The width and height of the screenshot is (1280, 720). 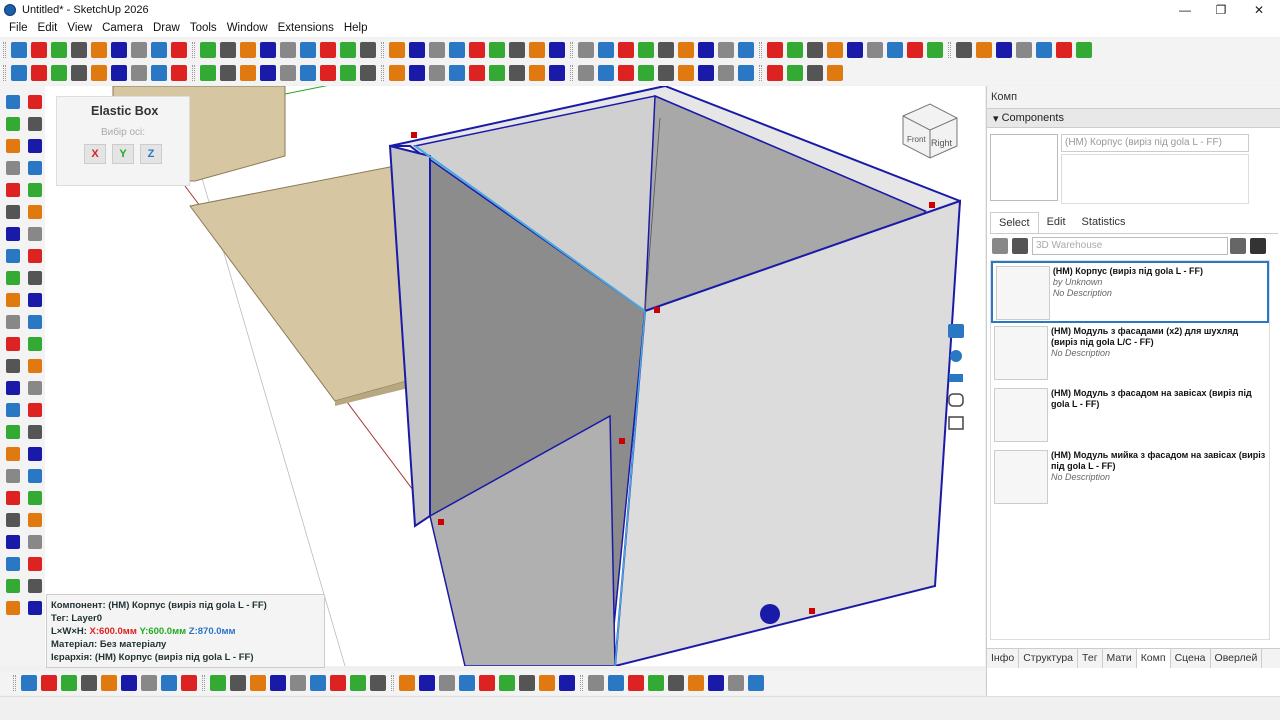 What do you see at coordinates (956, 356) in the screenshot?
I see `orbit-indicator-icon` at bounding box center [956, 356].